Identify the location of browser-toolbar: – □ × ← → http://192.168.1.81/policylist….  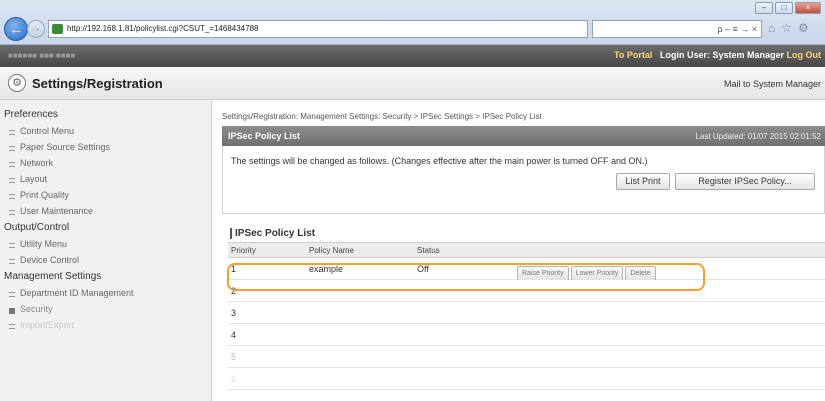
(412, 22).